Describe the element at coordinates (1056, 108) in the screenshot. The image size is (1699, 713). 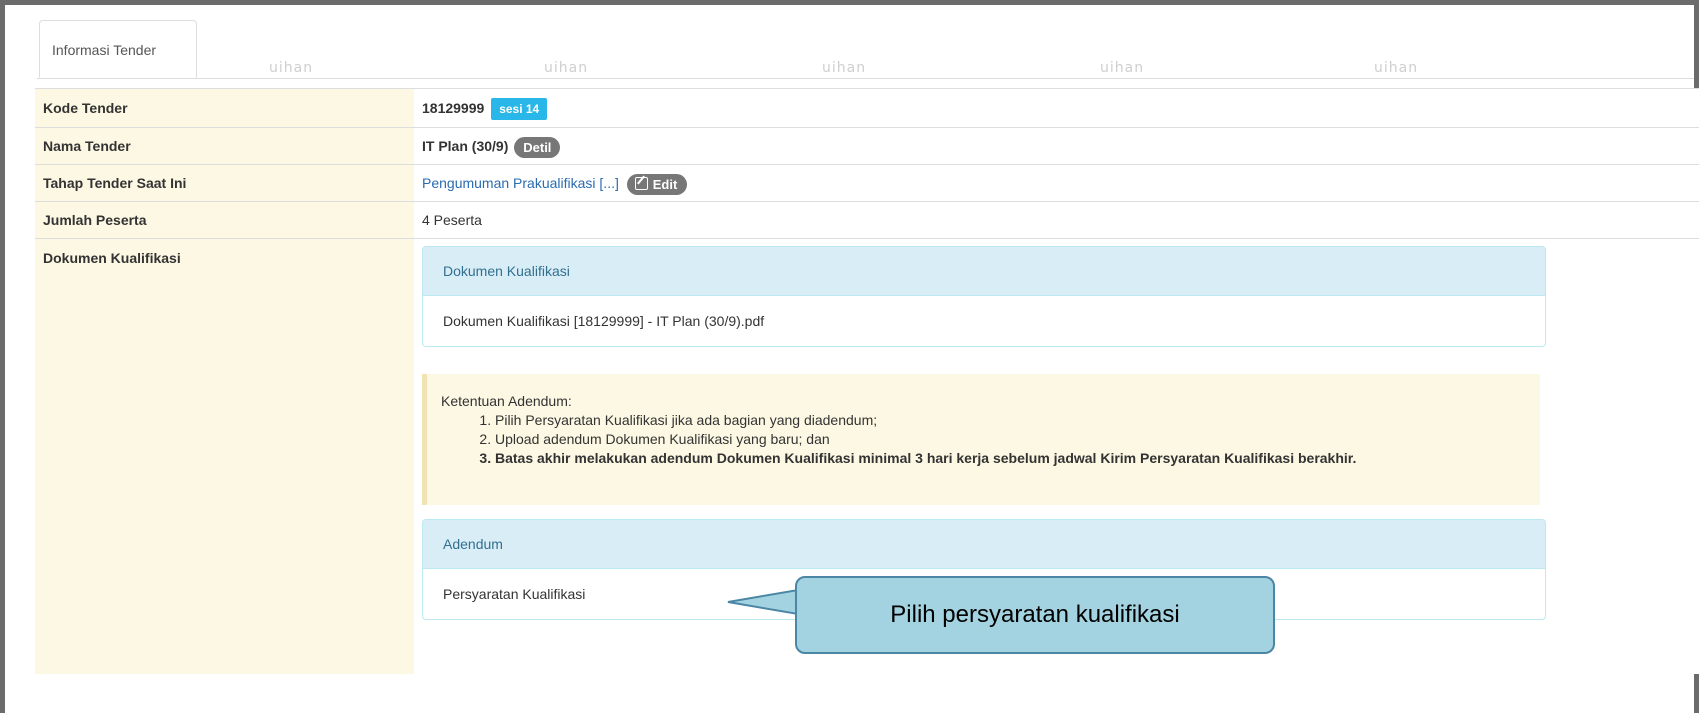
I see `row-value: 18129999 sesi 14` at that location.